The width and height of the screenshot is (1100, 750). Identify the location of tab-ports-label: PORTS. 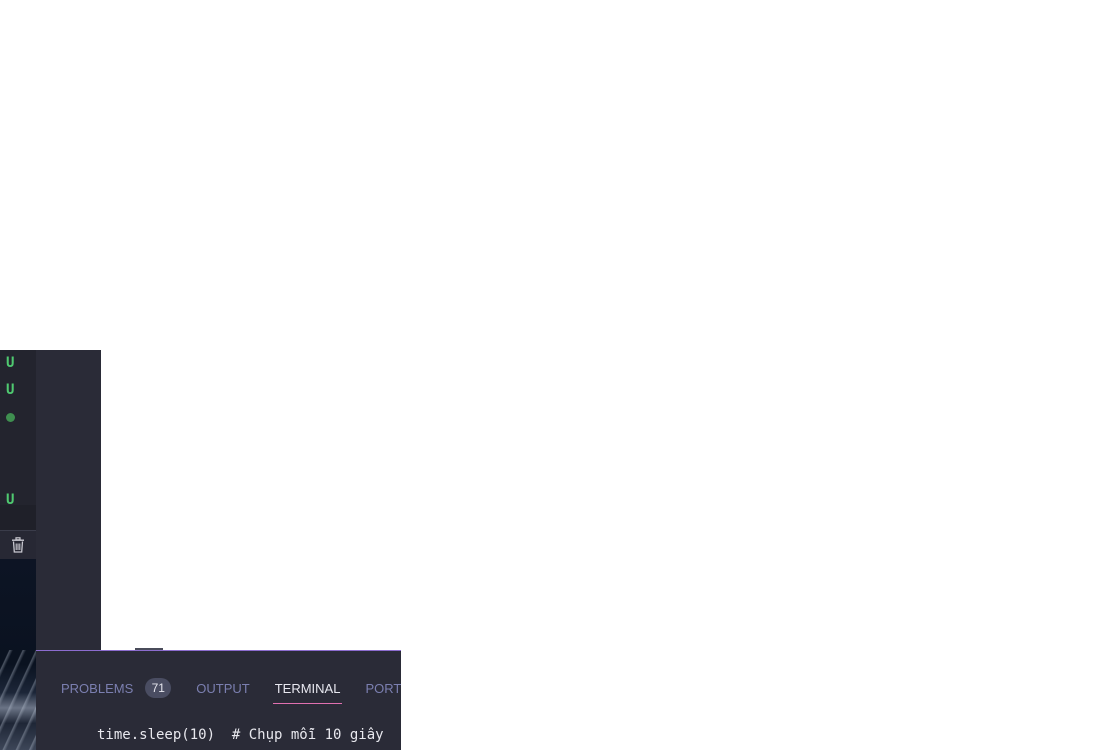
(383, 688).